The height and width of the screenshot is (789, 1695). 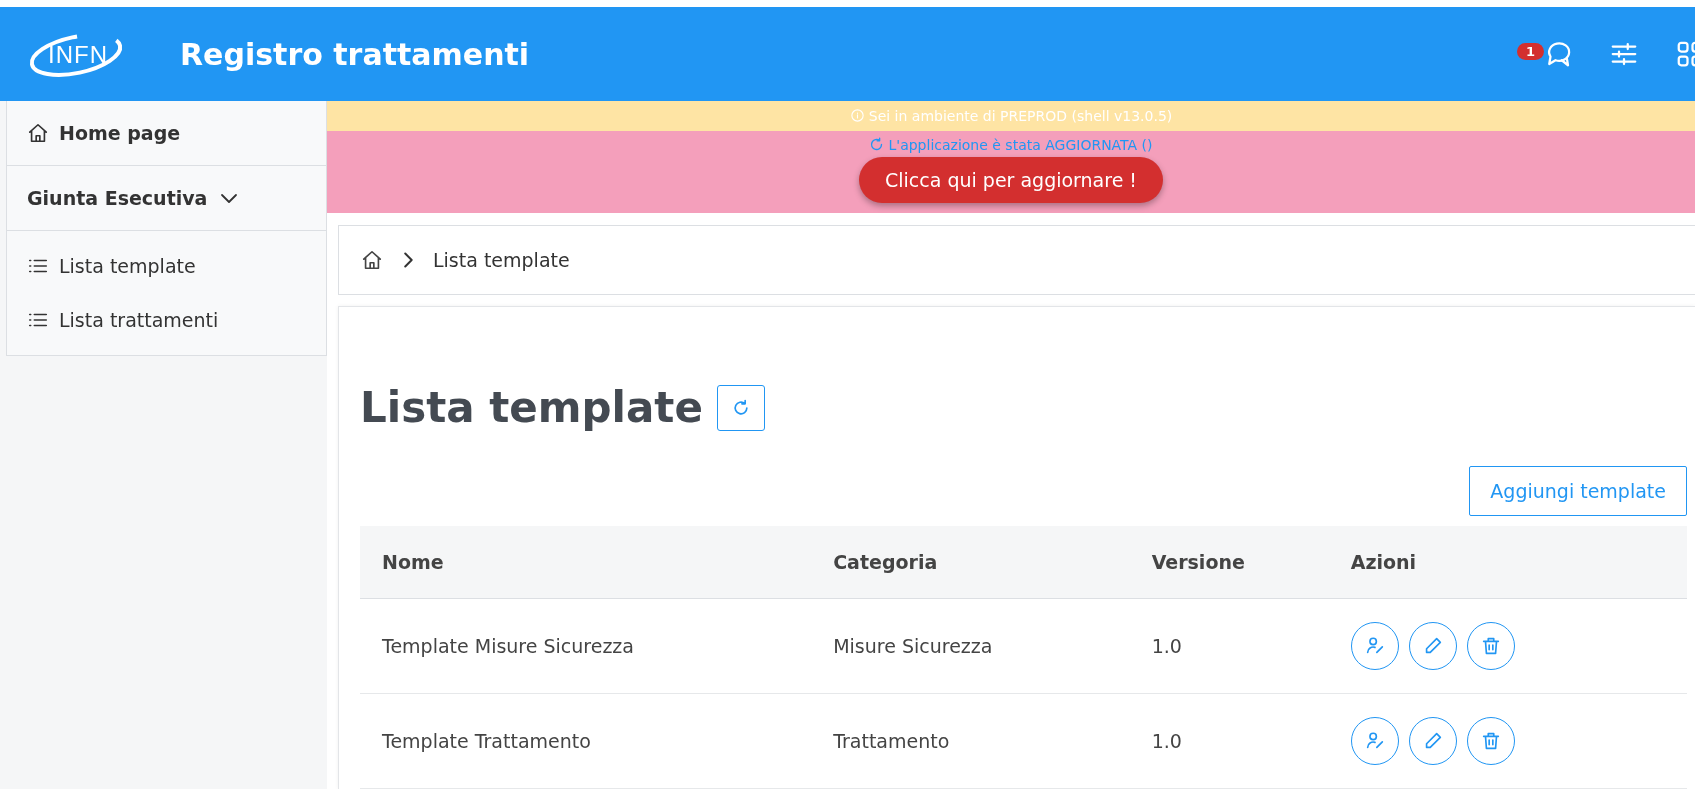 What do you see at coordinates (586, 562) in the screenshot?
I see `column-header: Nome` at bounding box center [586, 562].